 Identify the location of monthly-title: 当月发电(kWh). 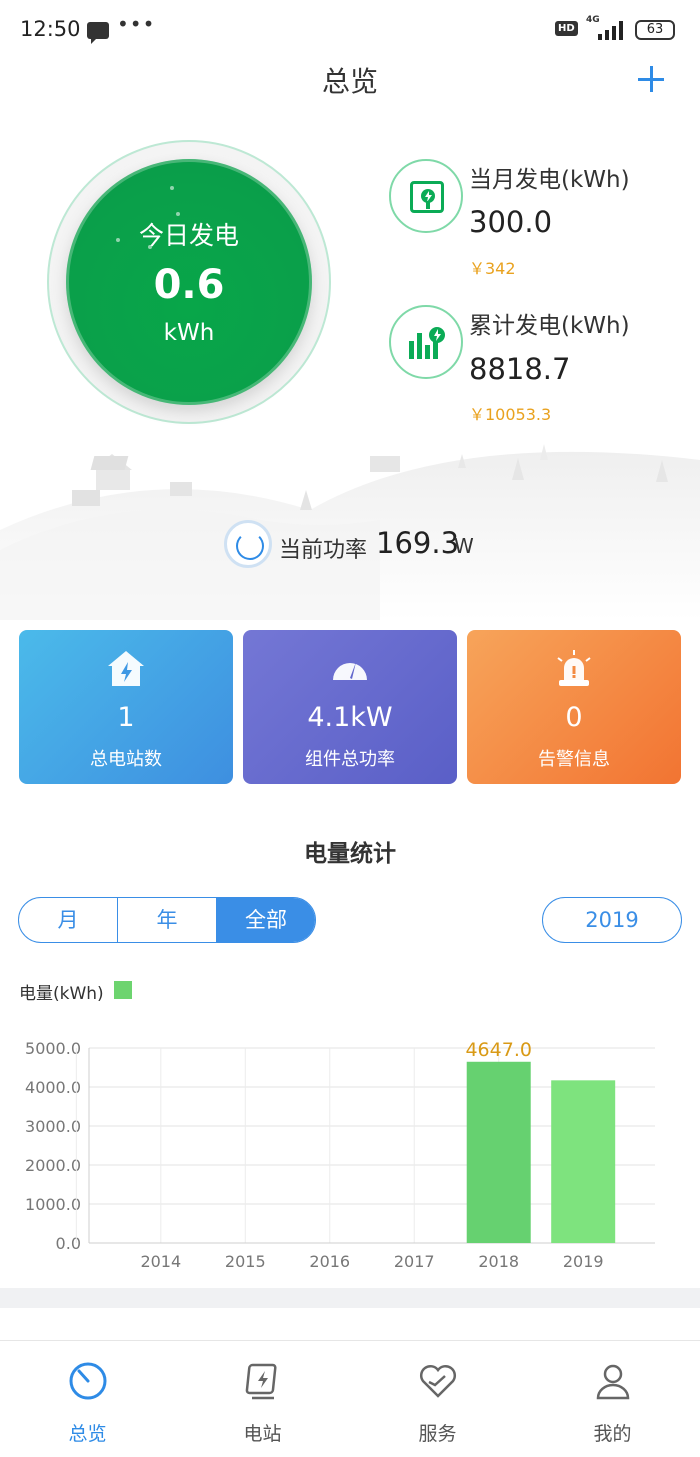
(549, 180).